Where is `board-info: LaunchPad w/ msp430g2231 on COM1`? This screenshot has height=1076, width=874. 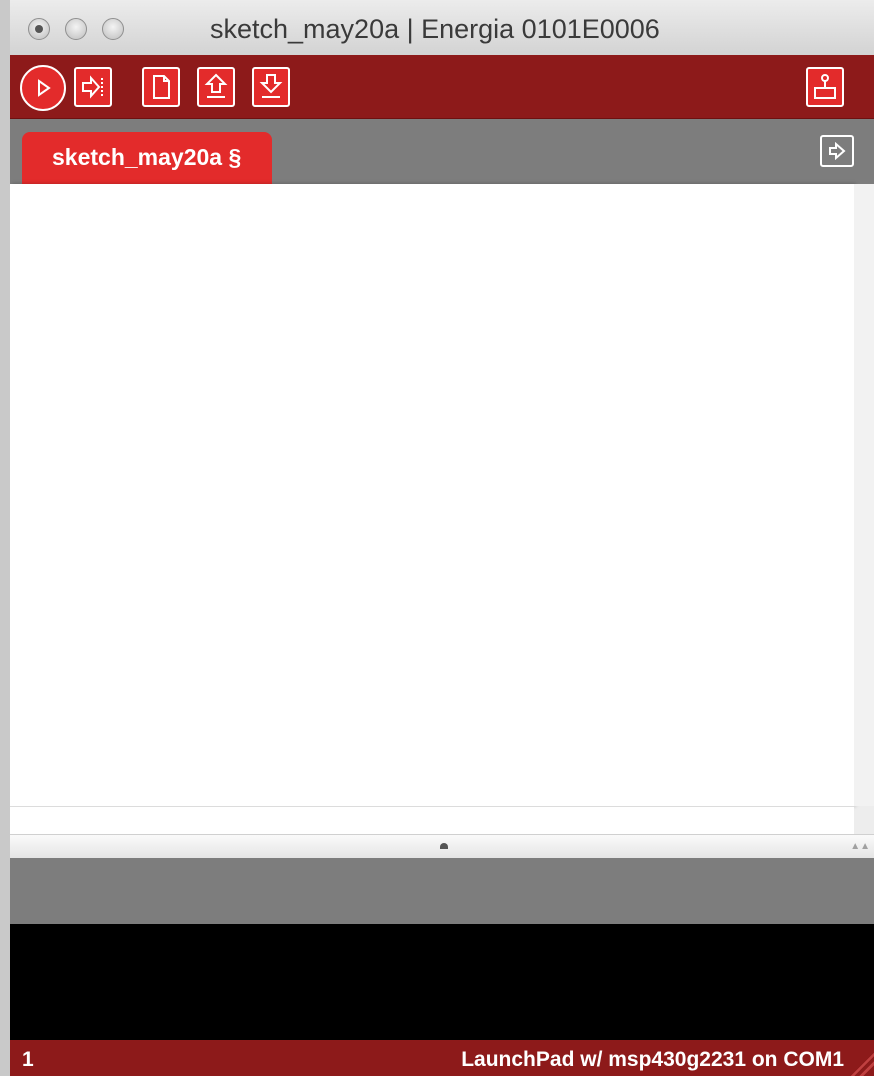 board-info: LaunchPad w/ msp430g2231 on COM1 is located at coordinates (652, 1059).